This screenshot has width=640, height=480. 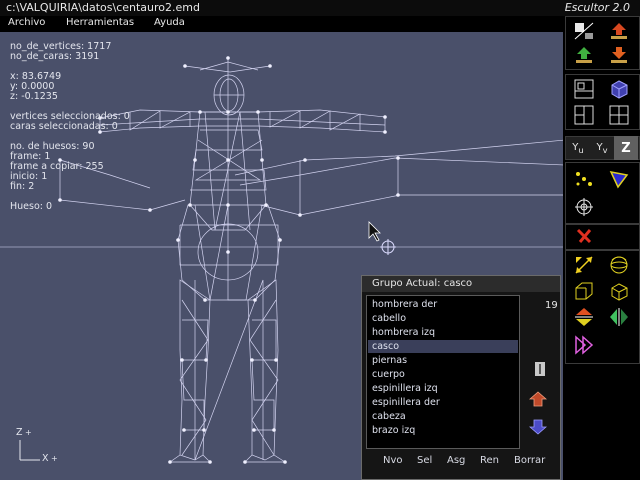 I want to click on single-view-button, so click(x=584, y=89).